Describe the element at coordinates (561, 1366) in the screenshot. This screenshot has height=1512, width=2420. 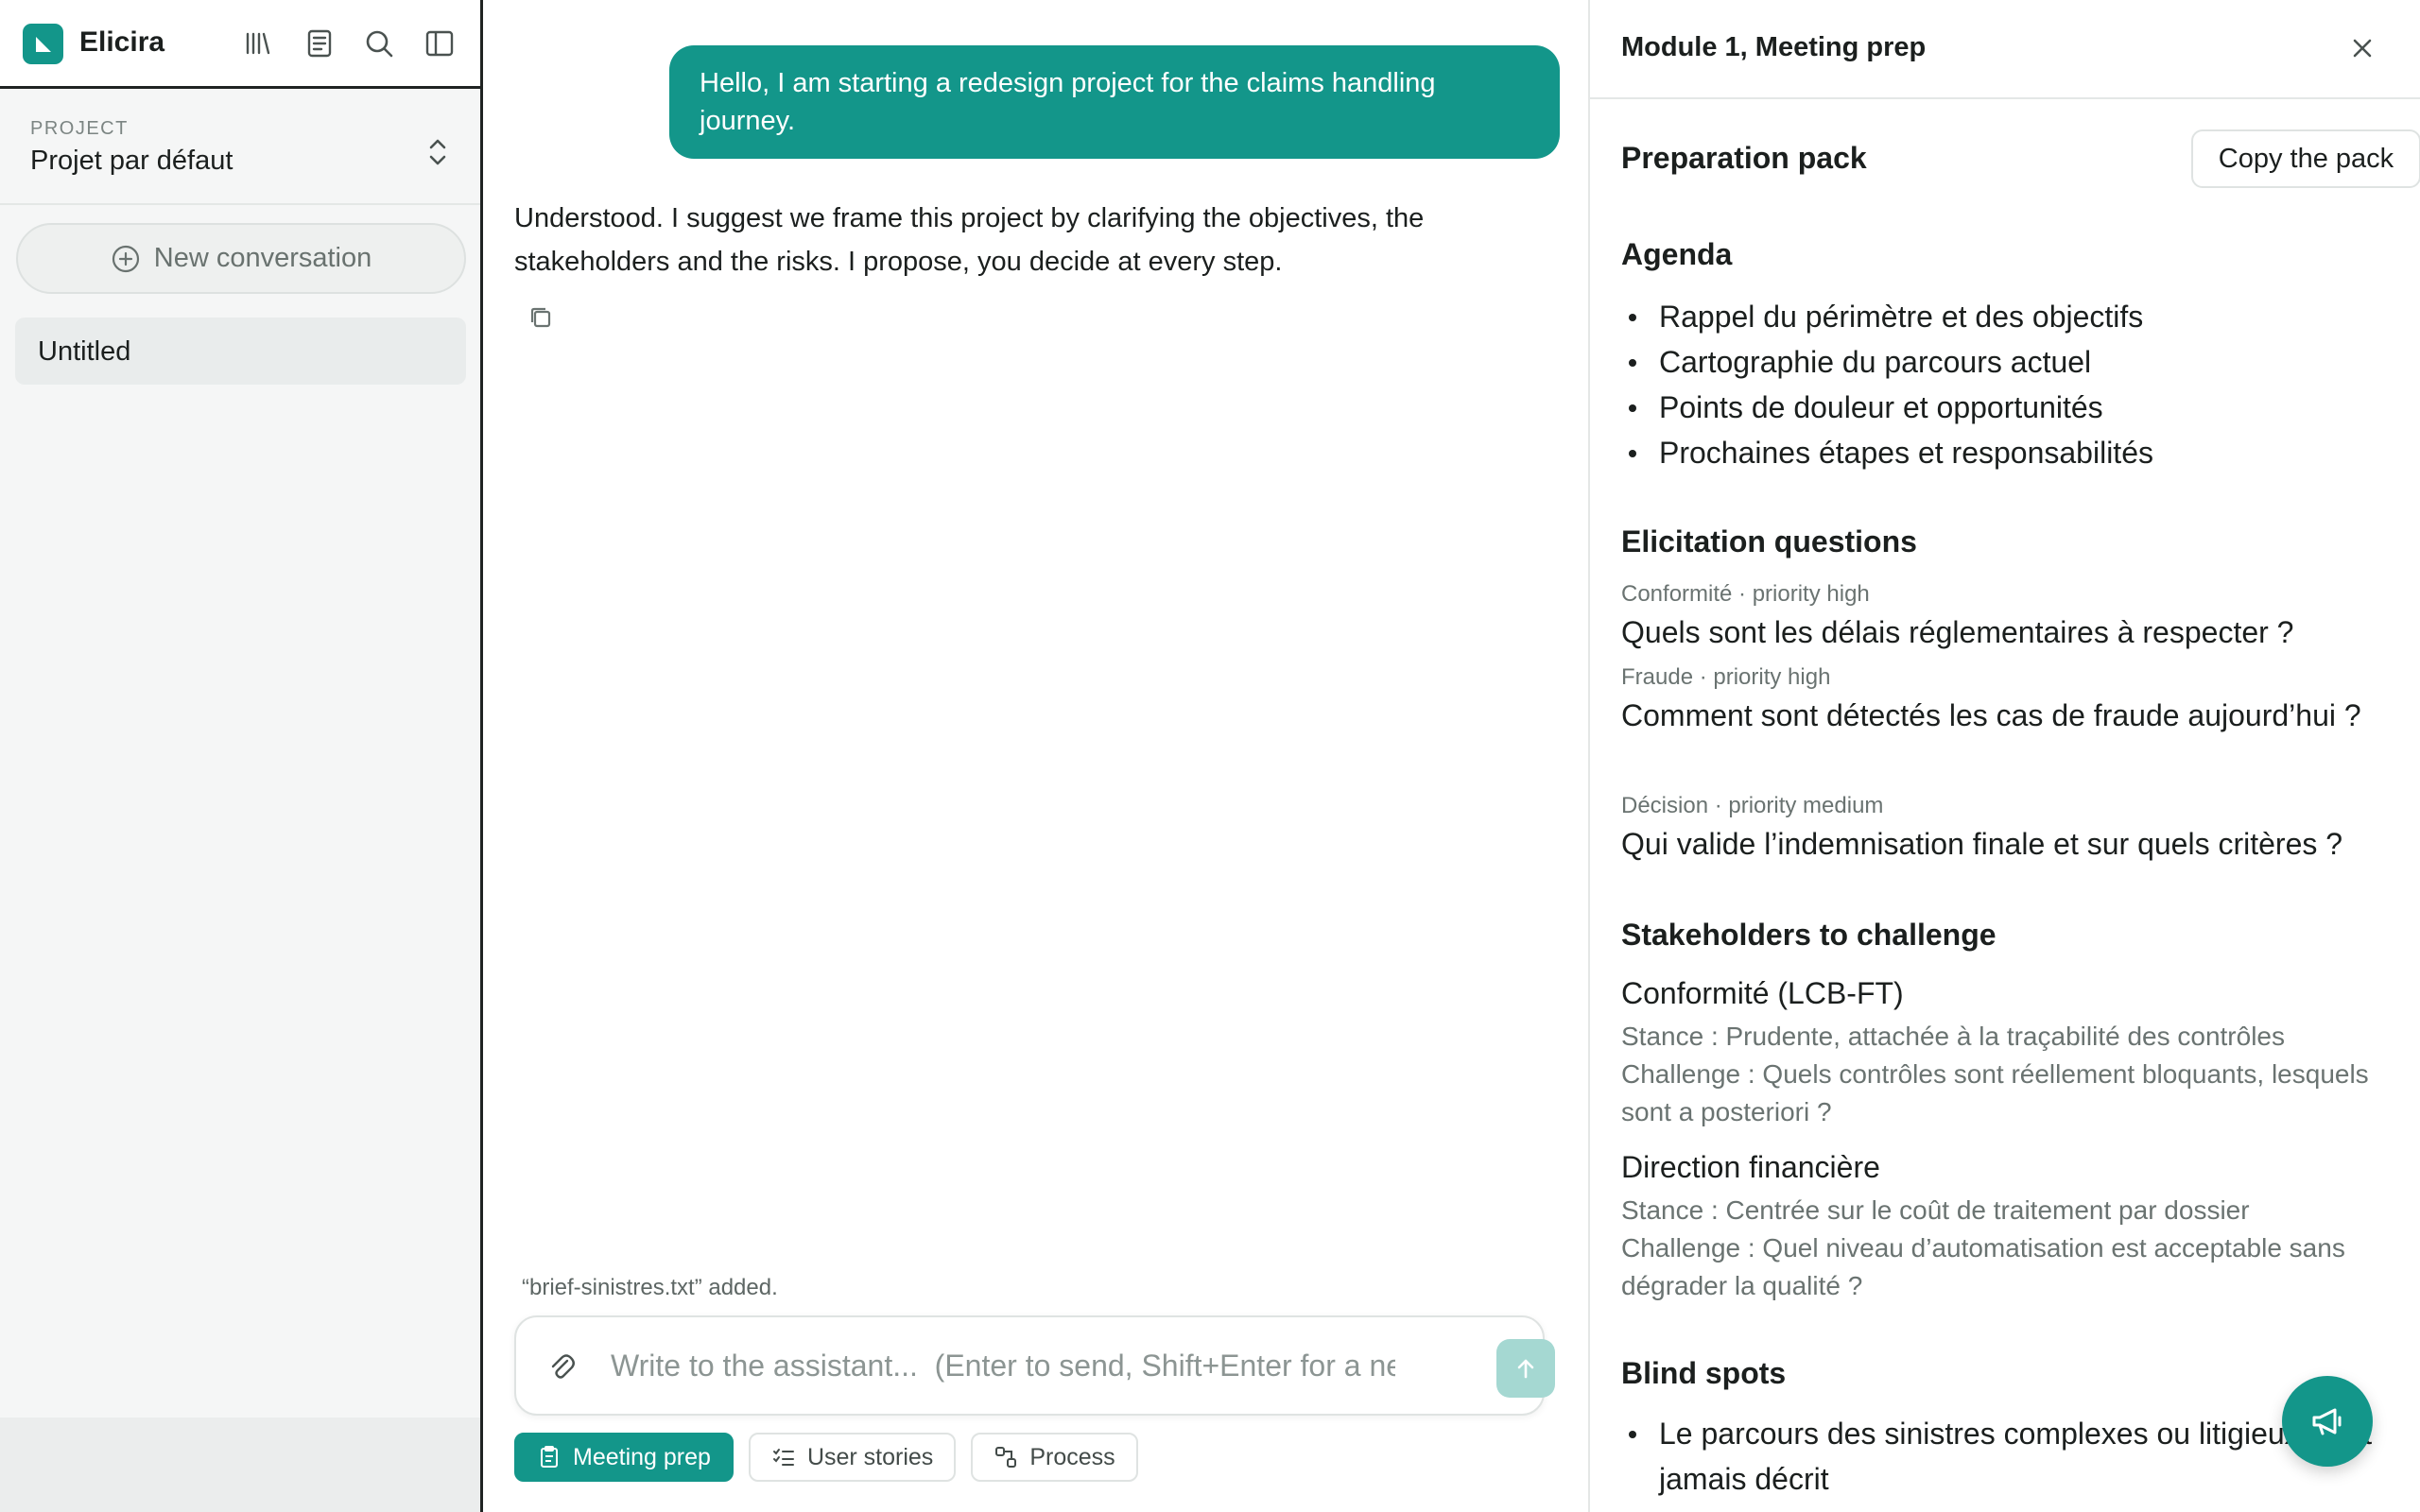
I see `paperclip-icon` at that location.